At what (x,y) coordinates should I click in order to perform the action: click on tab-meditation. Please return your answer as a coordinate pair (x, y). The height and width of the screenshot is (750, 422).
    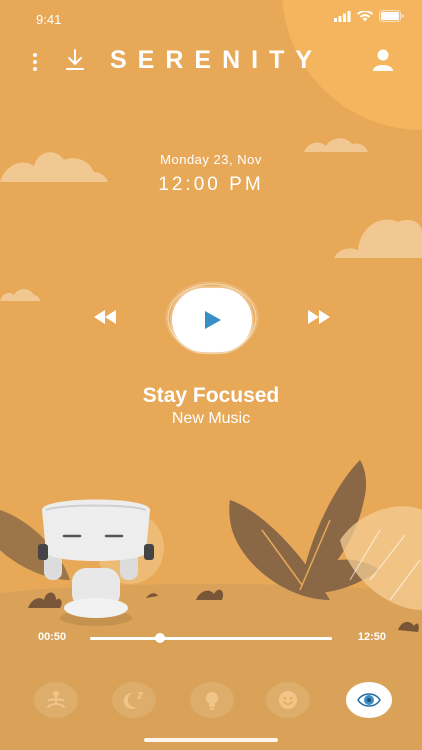
    Looking at the image, I should click on (56, 700).